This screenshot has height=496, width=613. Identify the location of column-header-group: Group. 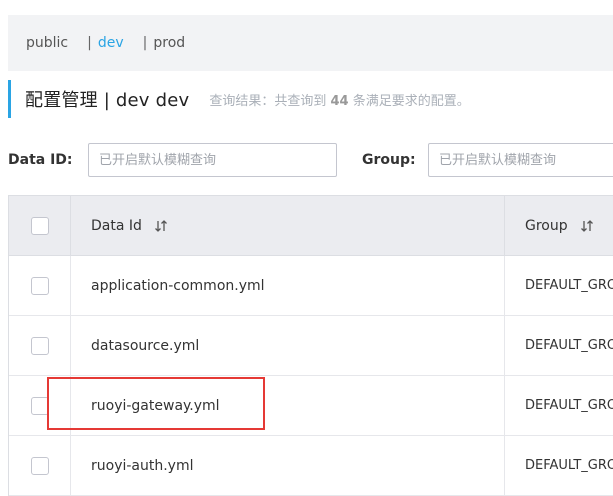
(559, 225).